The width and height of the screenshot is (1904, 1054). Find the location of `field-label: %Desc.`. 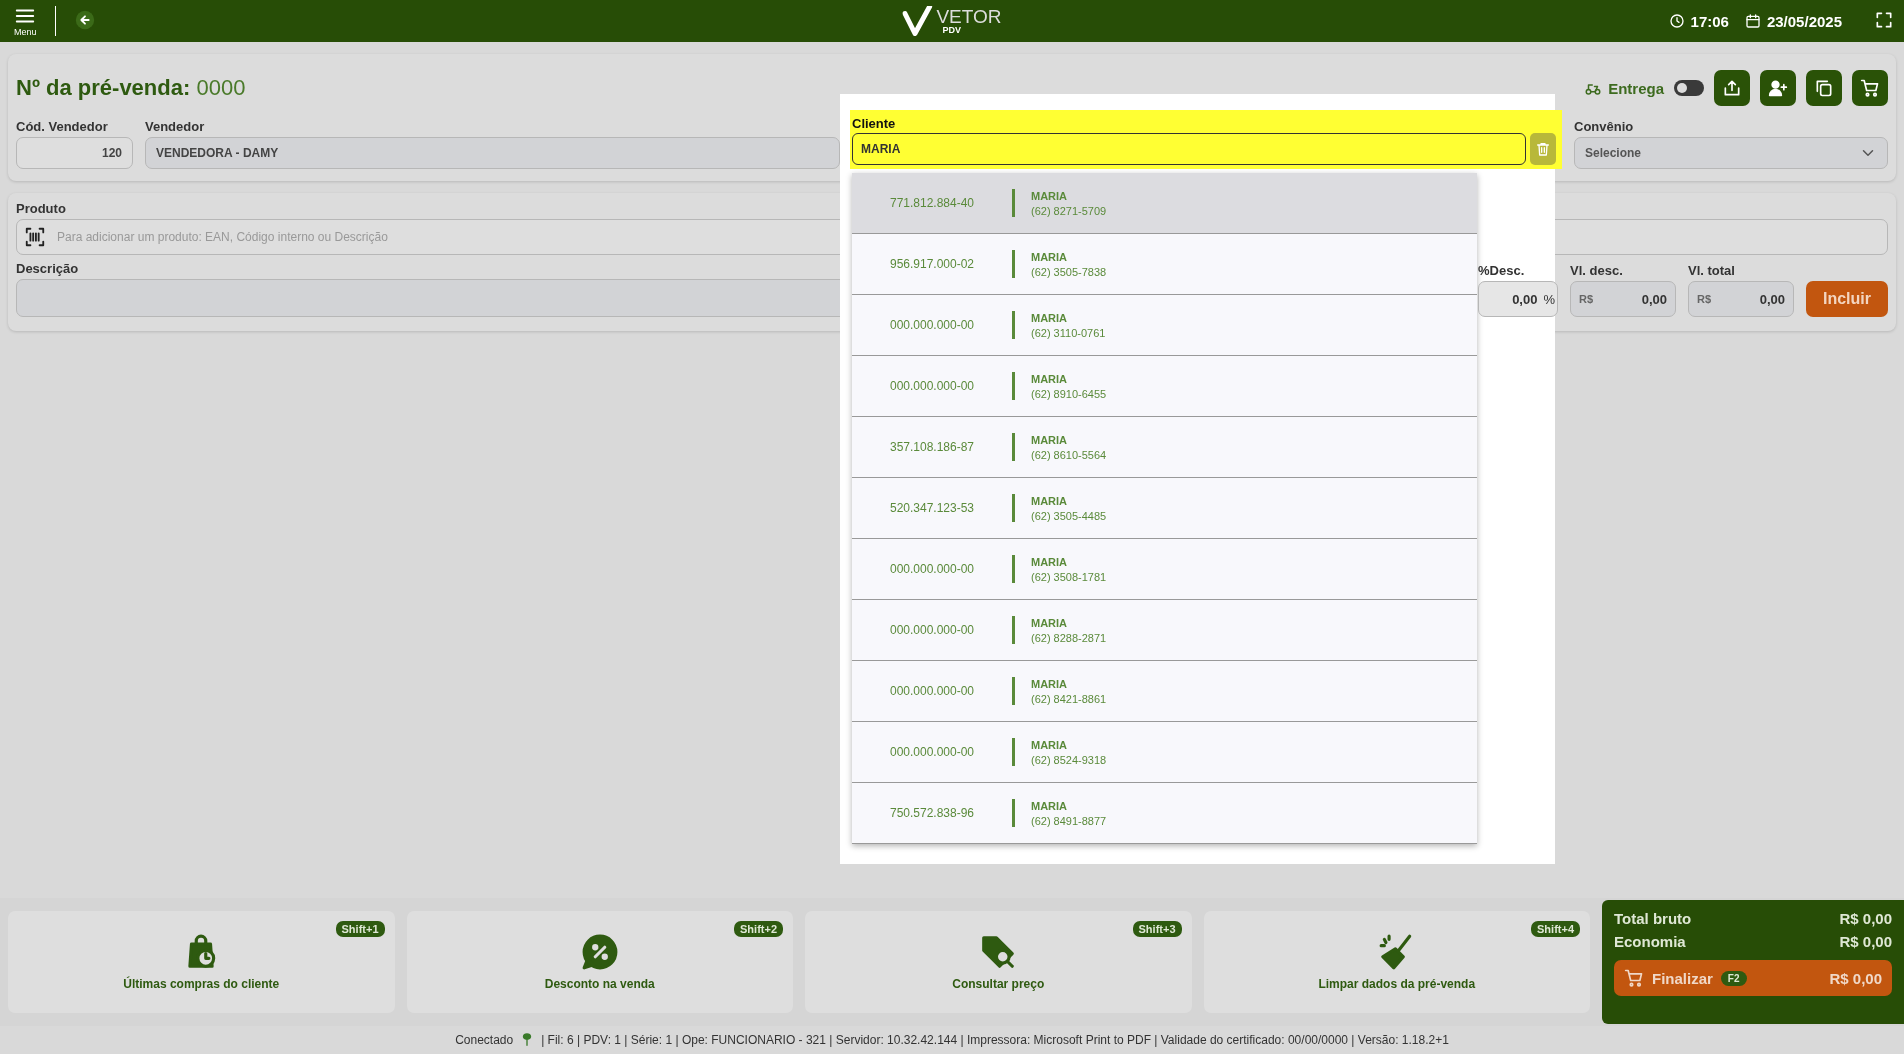

field-label: %Desc. is located at coordinates (1501, 270).